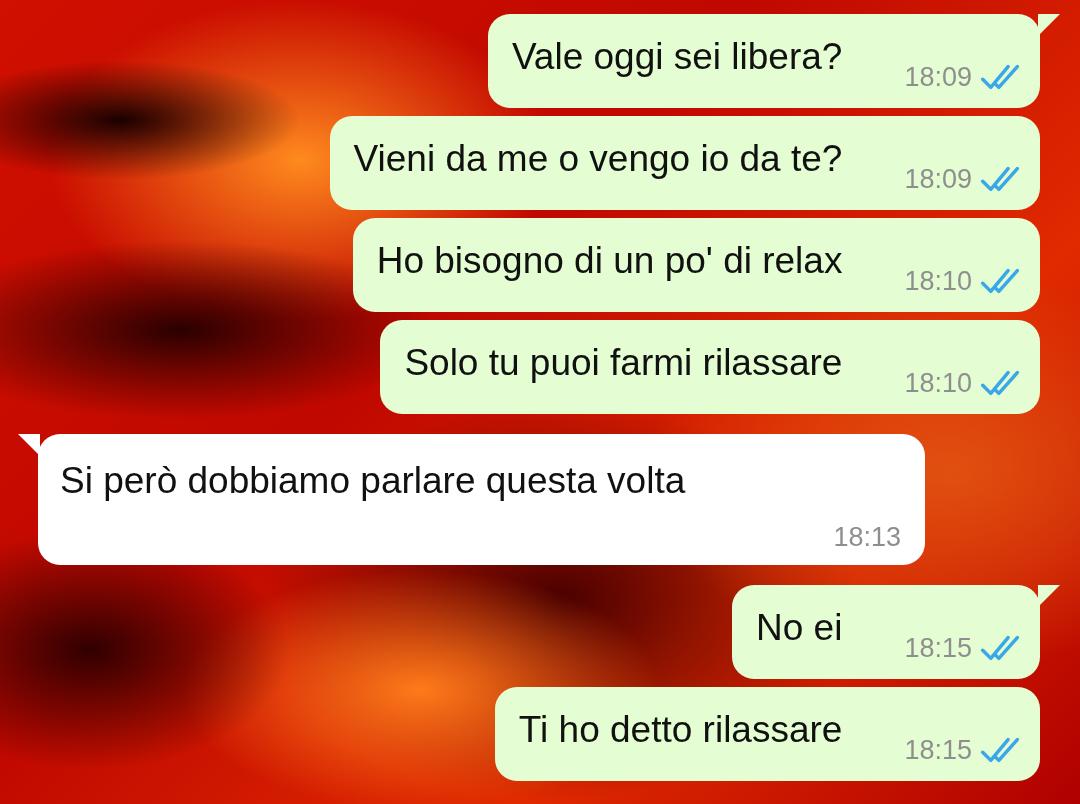 The height and width of the screenshot is (804, 1080). Describe the element at coordinates (598, 158) in the screenshot. I see `message-text: Vieni da me o vengo io da te?` at that location.